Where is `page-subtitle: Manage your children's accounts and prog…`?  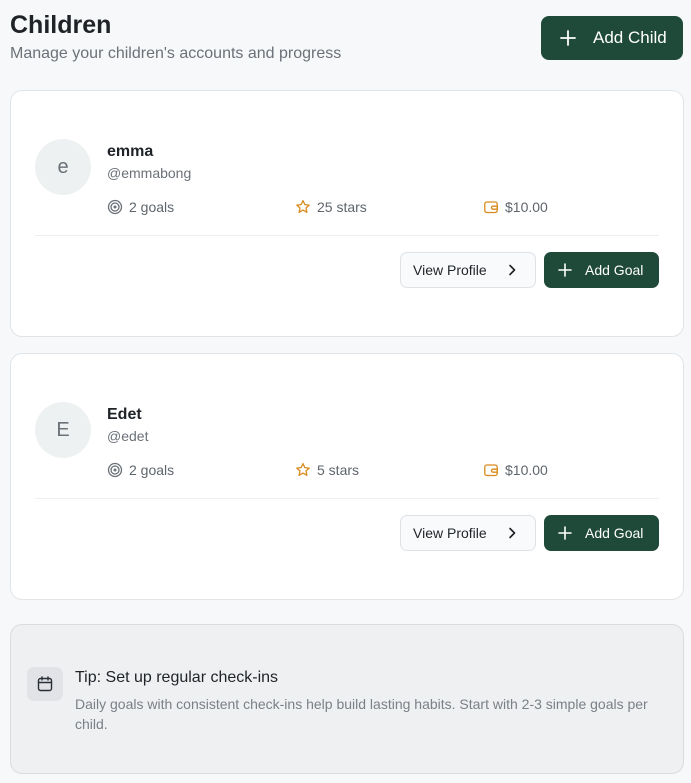 page-subtitle: Manage your children's accounts and prog… is located at coordinates (176, 53).